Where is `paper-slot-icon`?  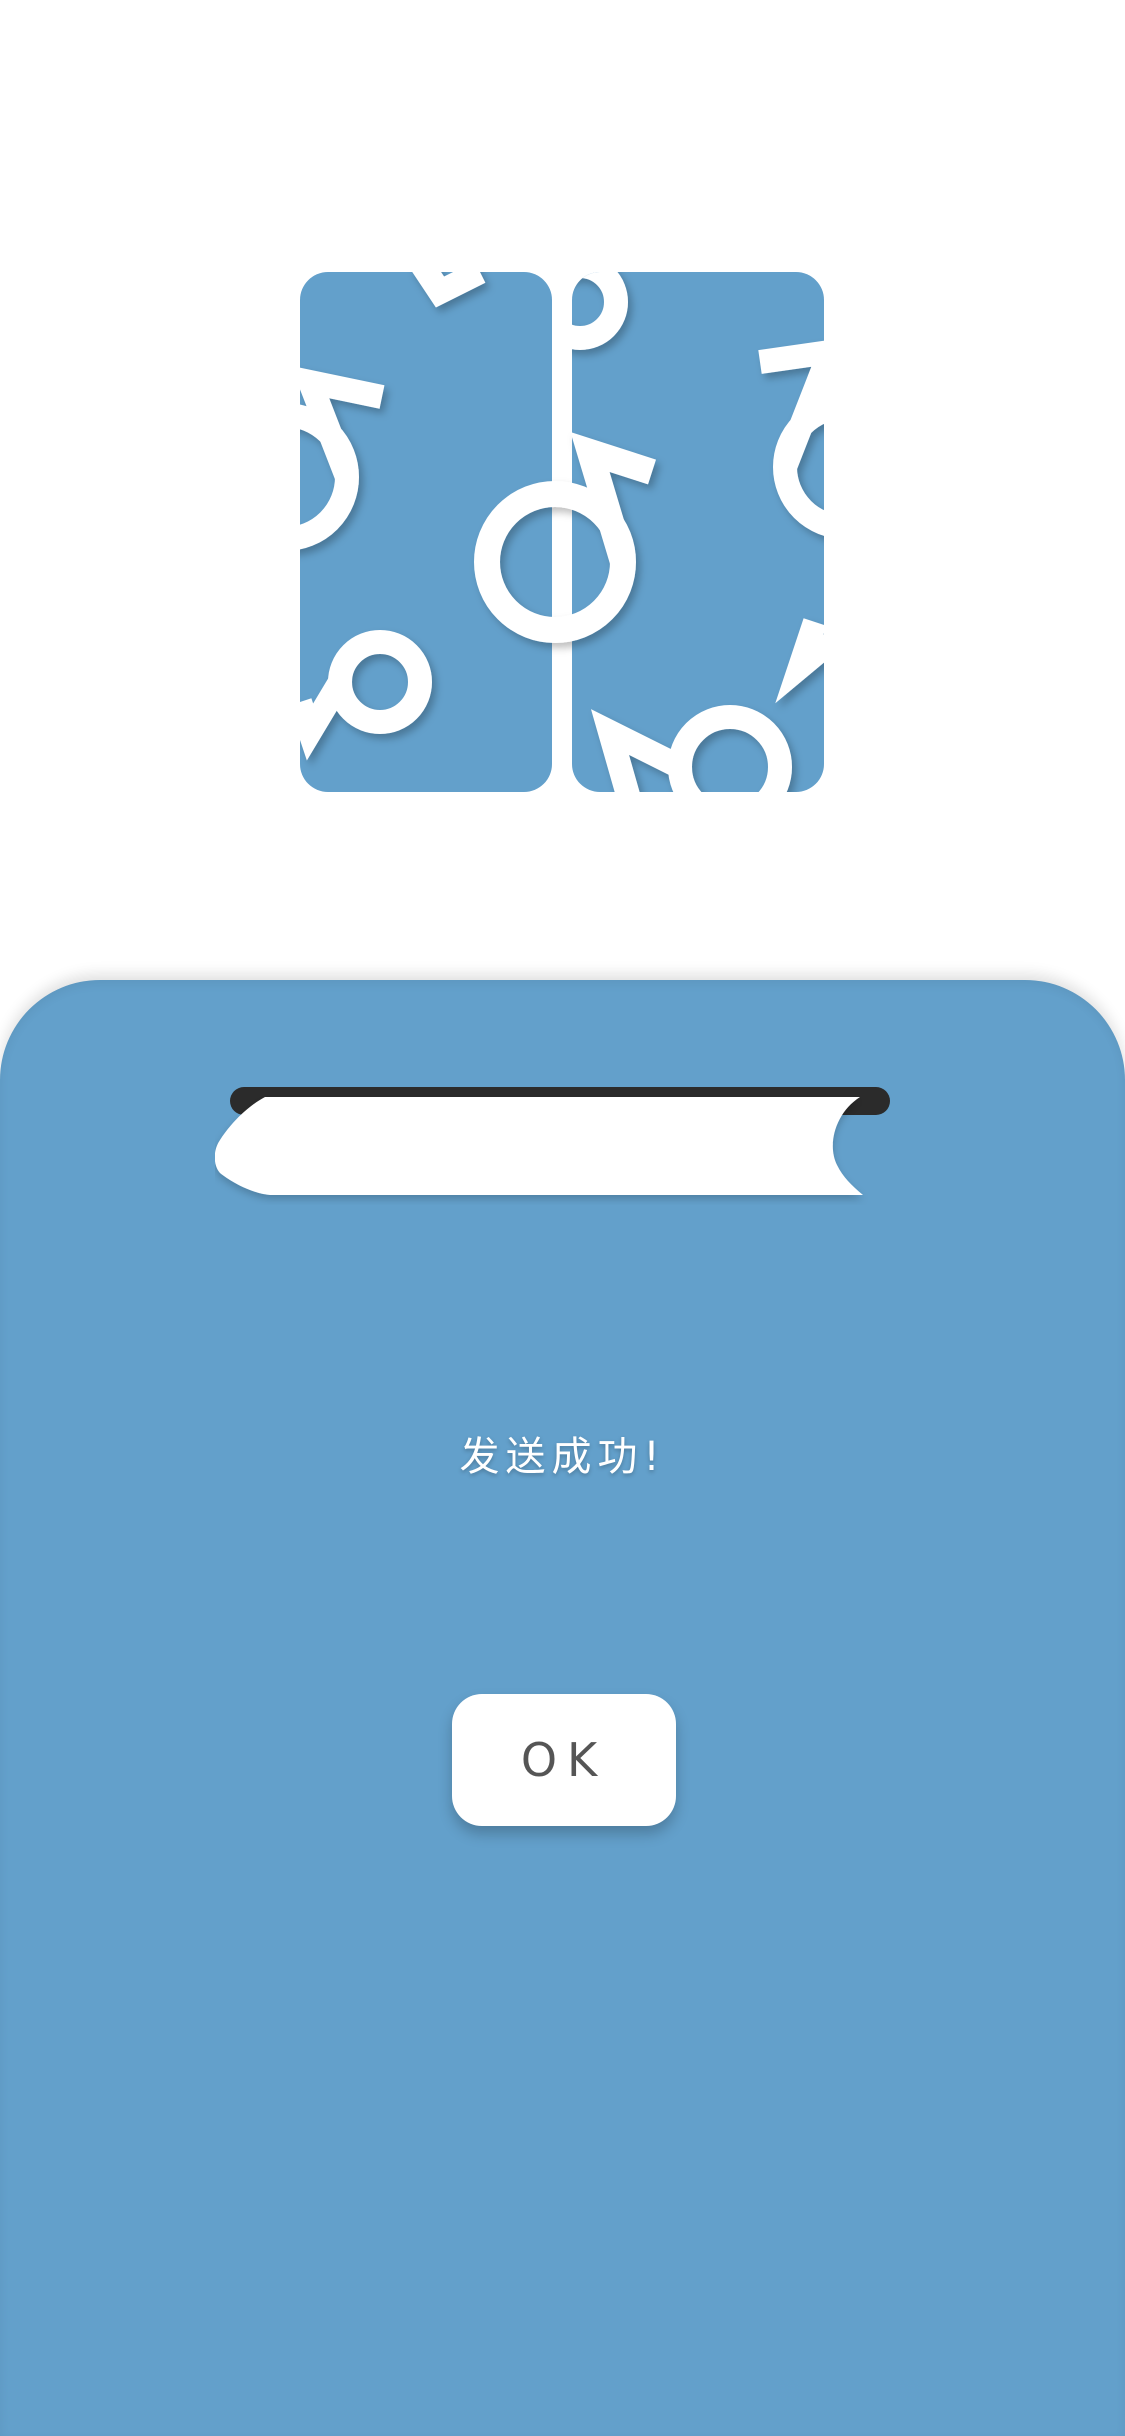
paper-slot-icon is located at coordinates (552, 1141).